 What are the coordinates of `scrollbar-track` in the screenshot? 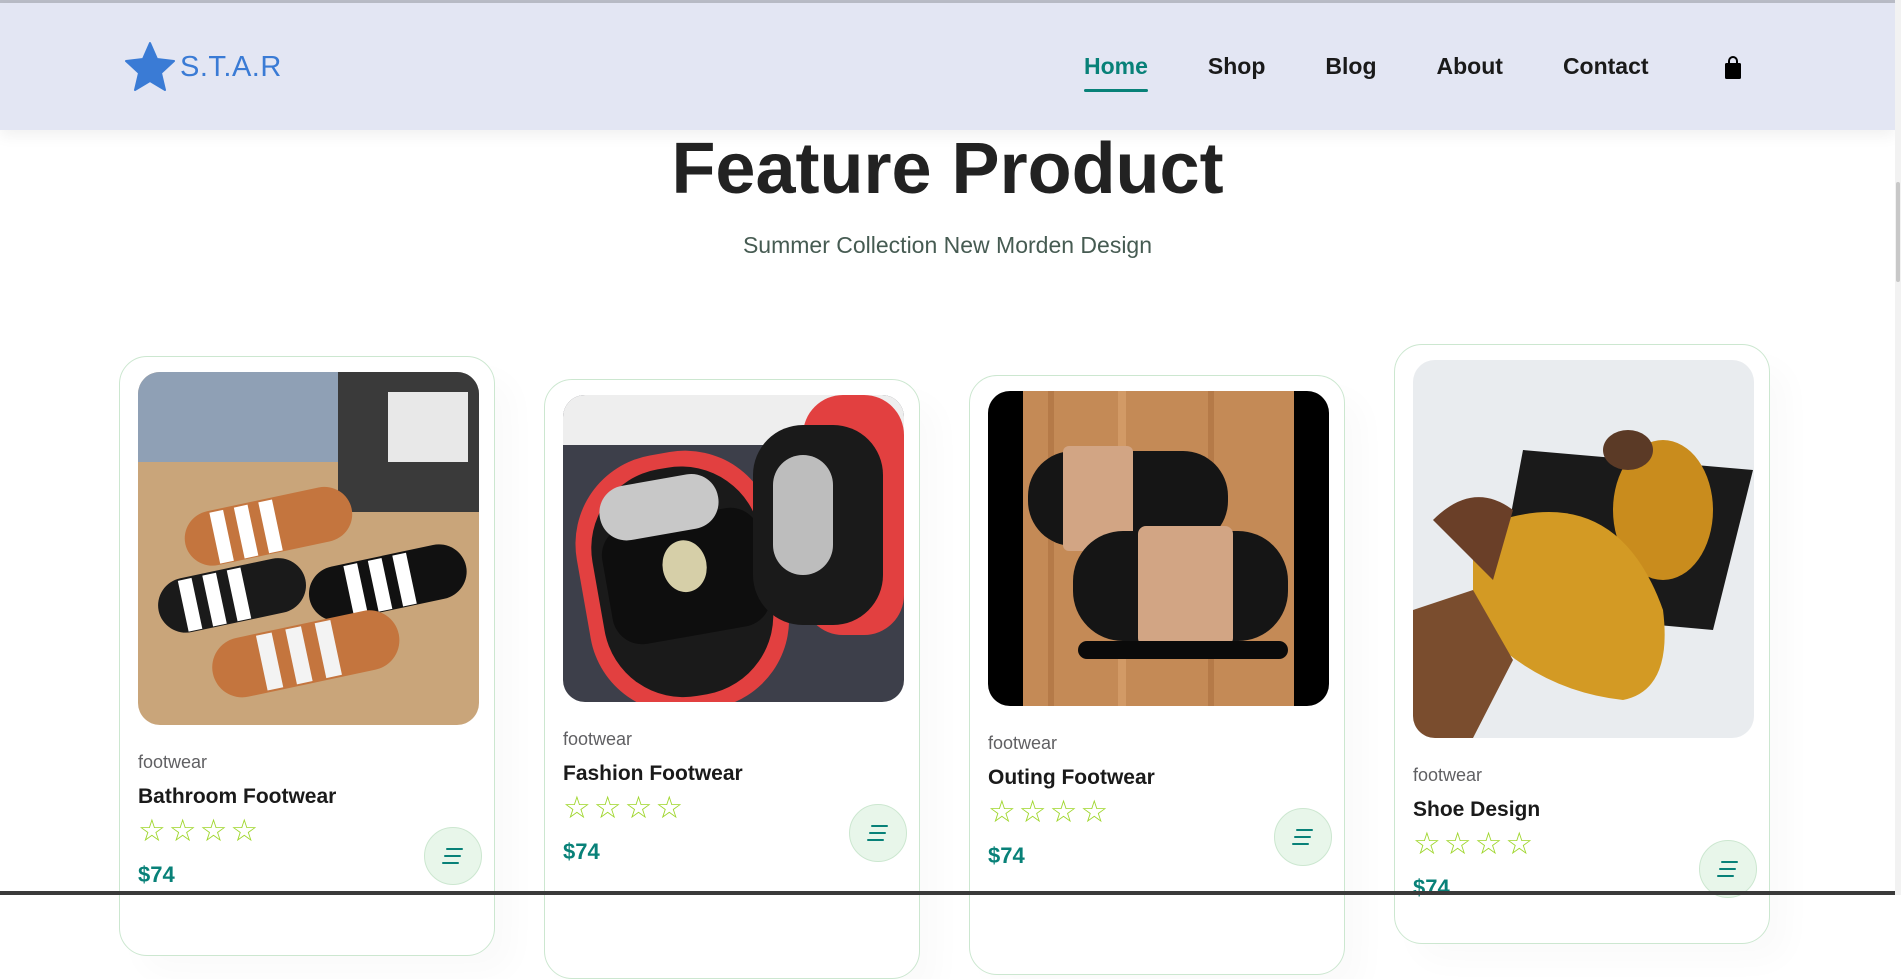 It's located at (1898, 447).